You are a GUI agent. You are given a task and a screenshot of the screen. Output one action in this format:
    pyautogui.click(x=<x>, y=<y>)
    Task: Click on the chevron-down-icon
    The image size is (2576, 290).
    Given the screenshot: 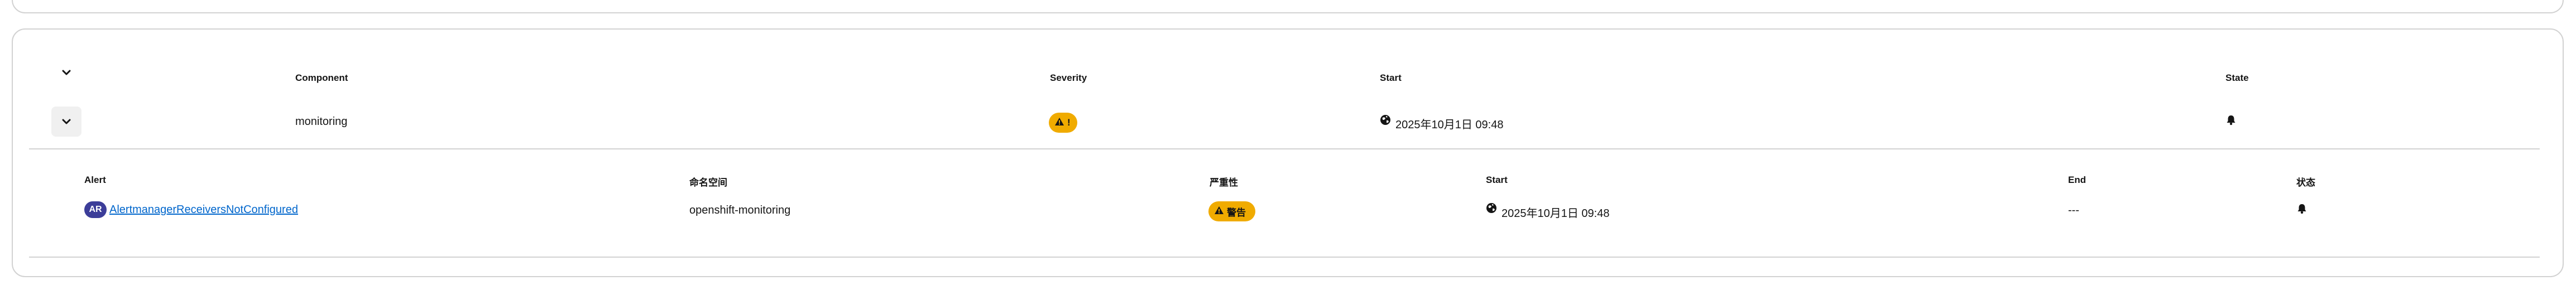 What is the action you would take?
    pyautogui.click(x=66, y=122)
    